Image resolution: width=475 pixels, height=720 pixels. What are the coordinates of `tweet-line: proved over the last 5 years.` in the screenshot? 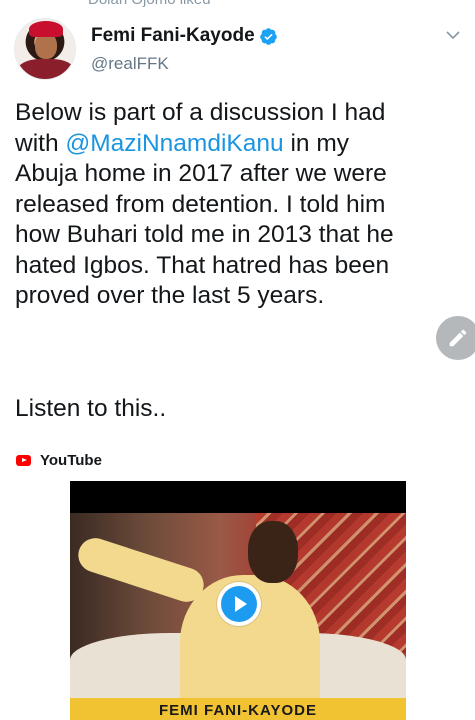 It's located at (170, 295).